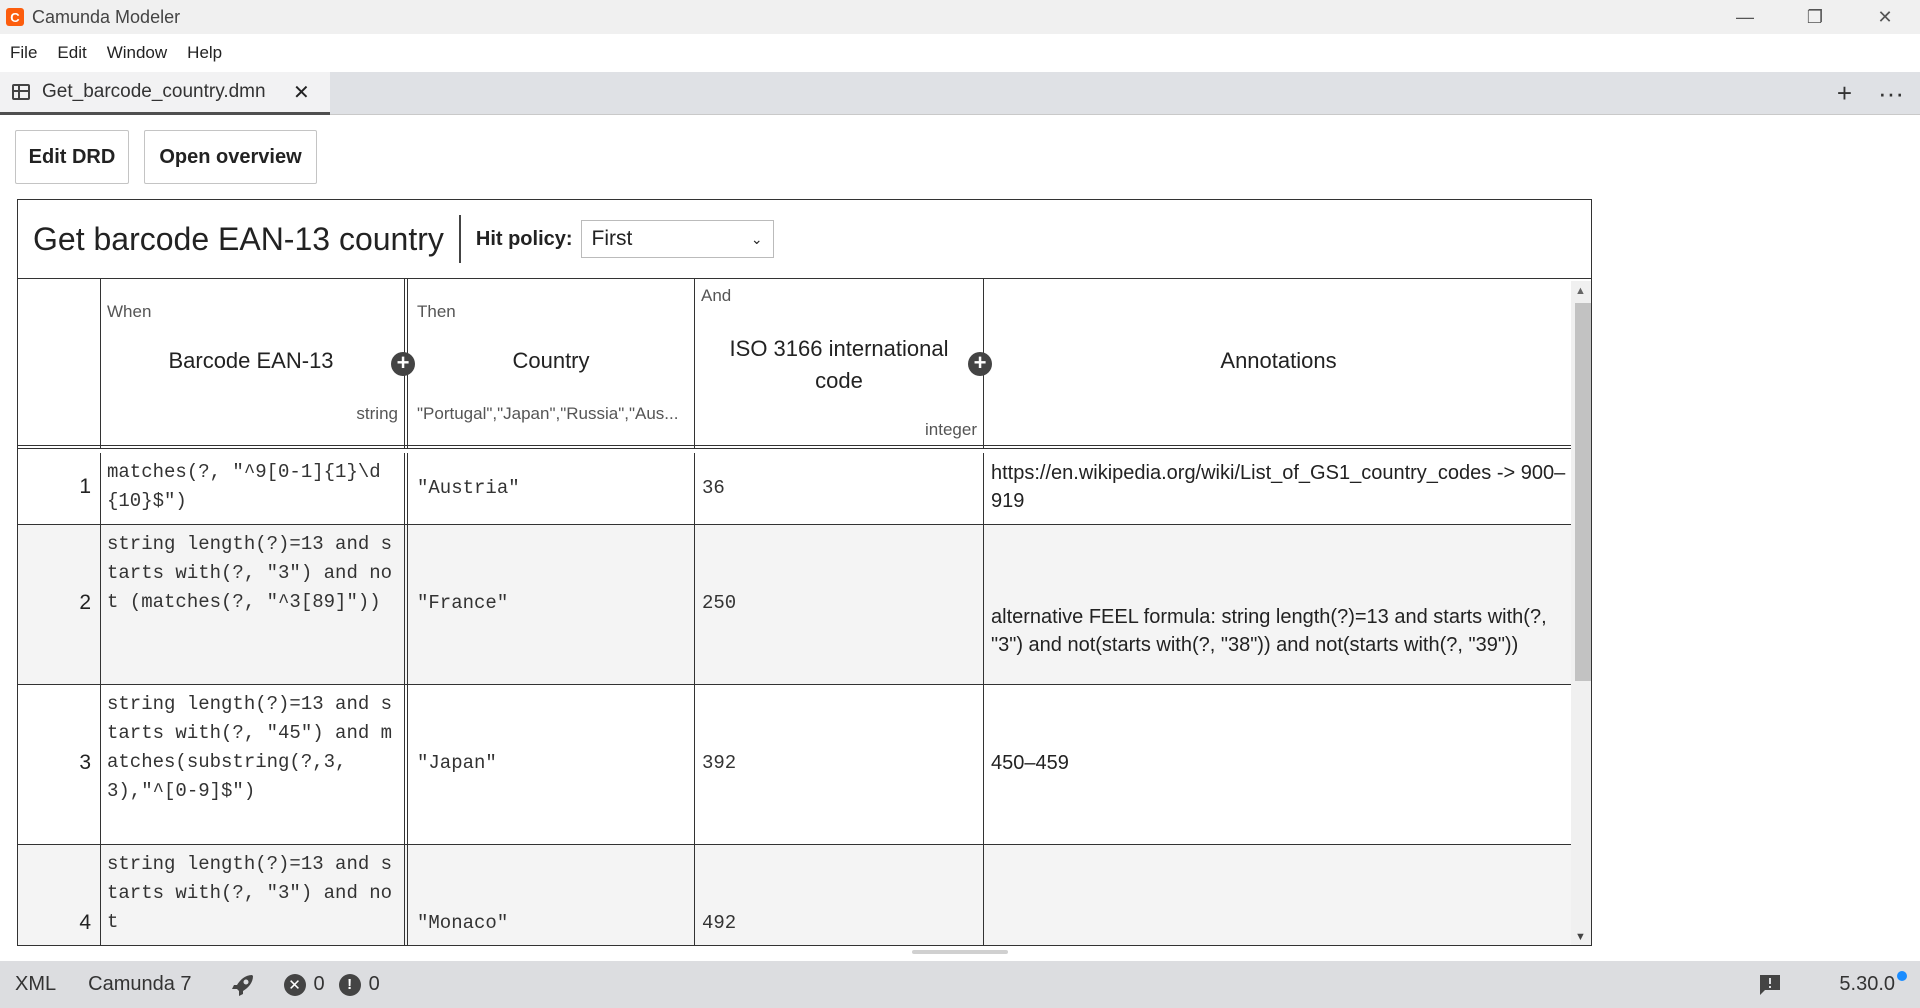 This screenshot has width=1920, height=1008. I want to click on menu-file: File, so click(23, 53).